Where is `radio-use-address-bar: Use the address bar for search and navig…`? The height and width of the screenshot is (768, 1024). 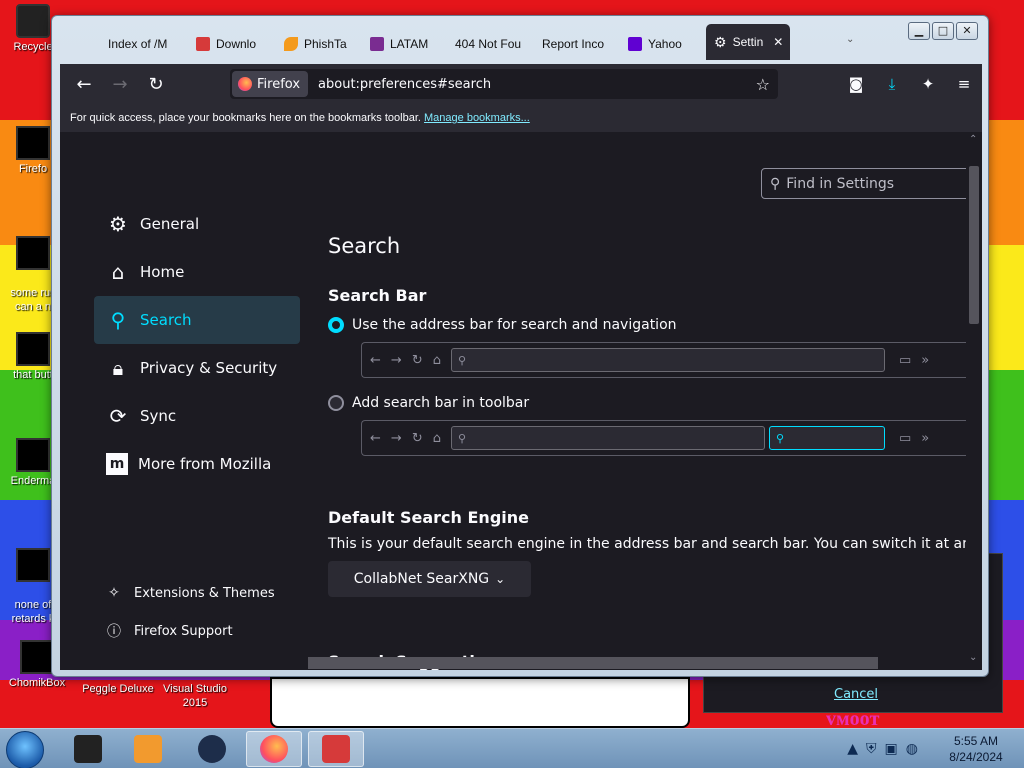
radio-use-address-bar: Use the address bar for search and navig… is located at coordinates (502, 325).